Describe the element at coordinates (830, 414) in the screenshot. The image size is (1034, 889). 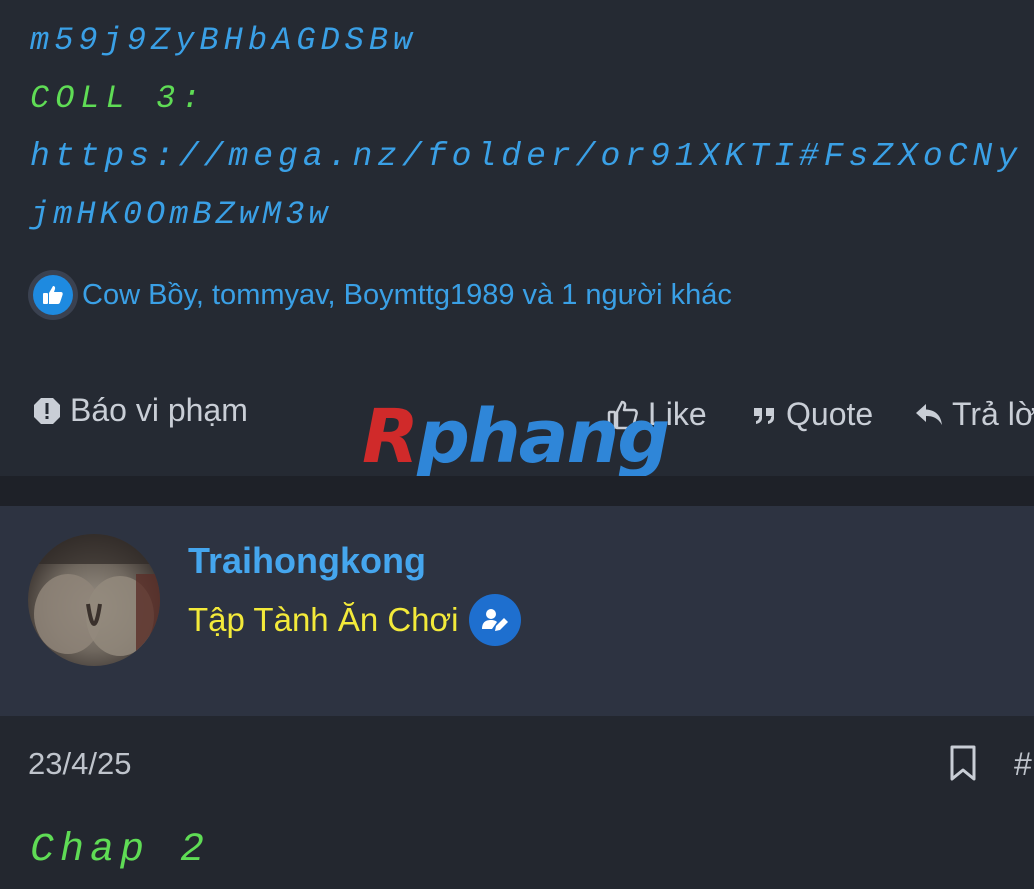
I see `quote-label: Quote` at that location.